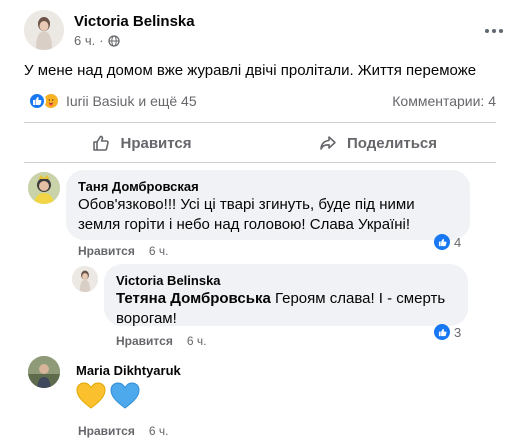 Image resolution: width=520 pixels, height=438 pixels. I want to click on comment-author: Таня Домбровская, so click(268, 186).